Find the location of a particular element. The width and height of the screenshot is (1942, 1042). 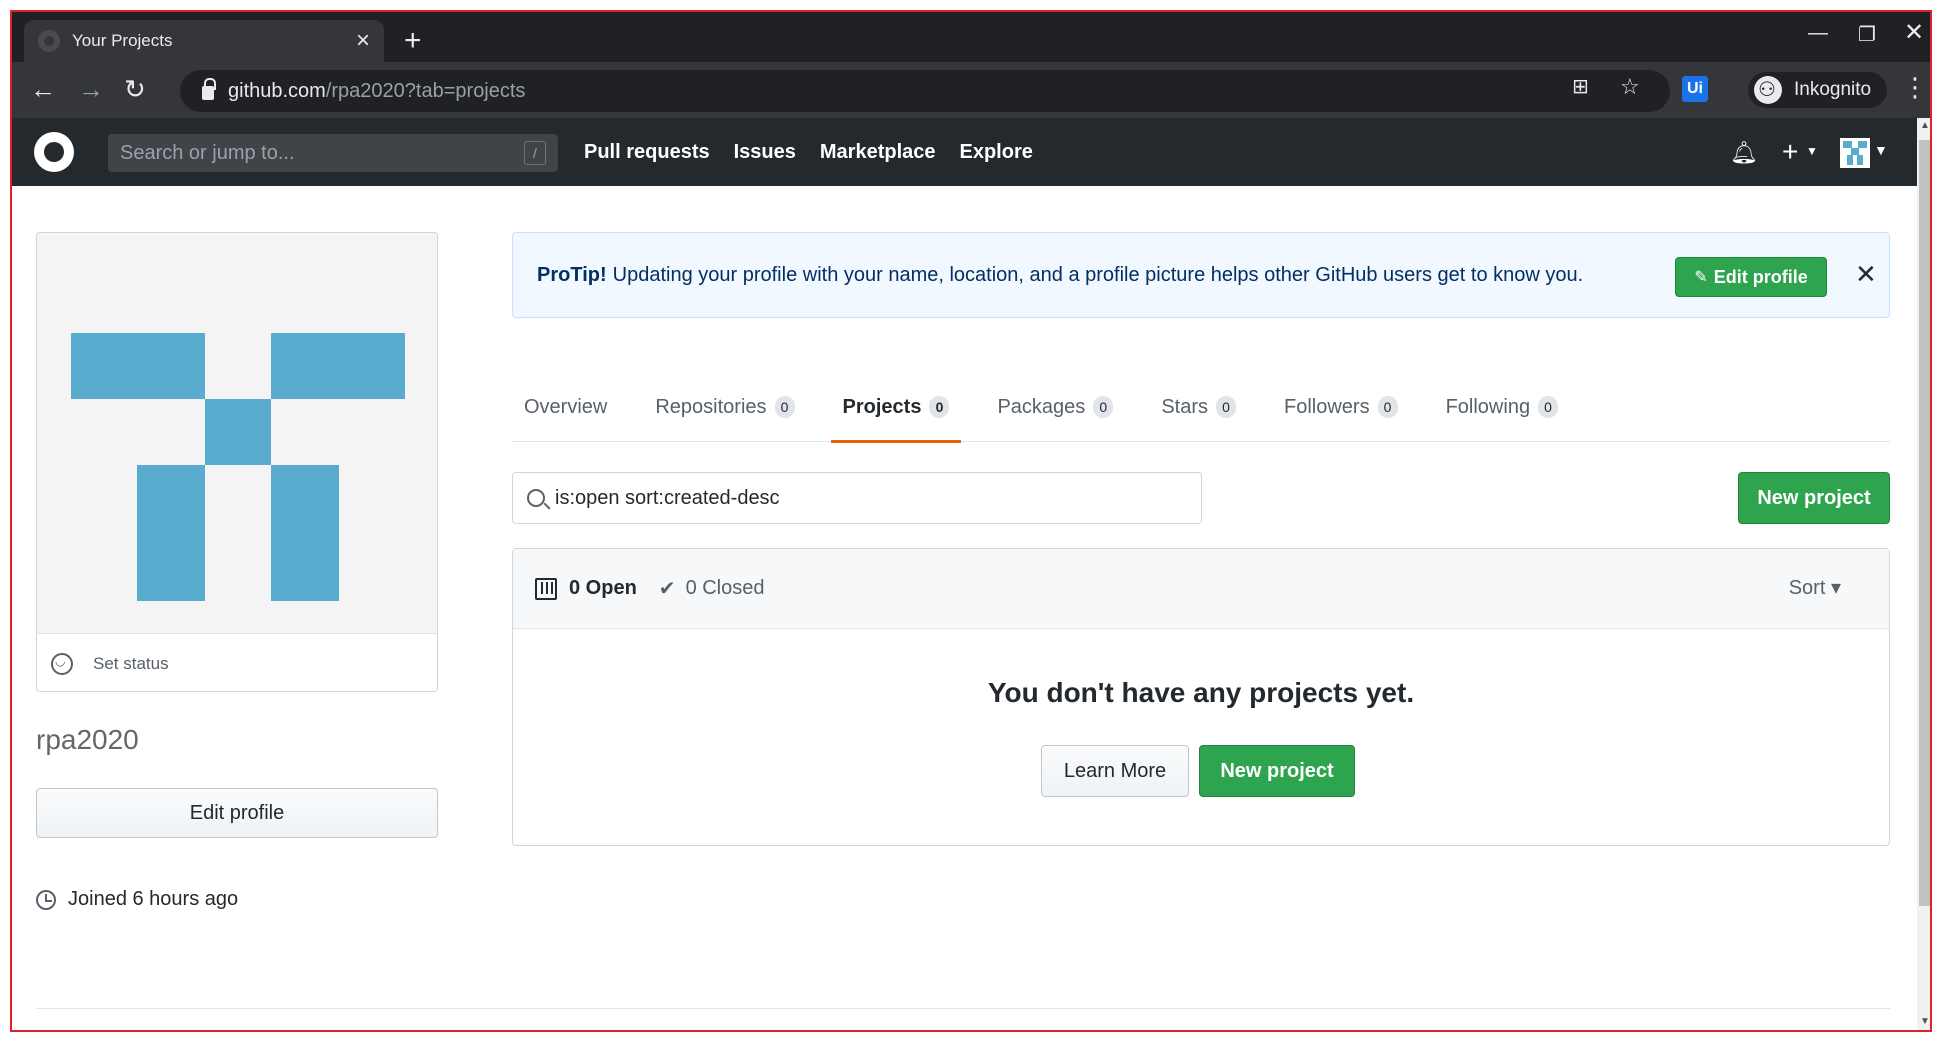

nav-pull-requests: Pull requests is located at coordinates (647, 152).